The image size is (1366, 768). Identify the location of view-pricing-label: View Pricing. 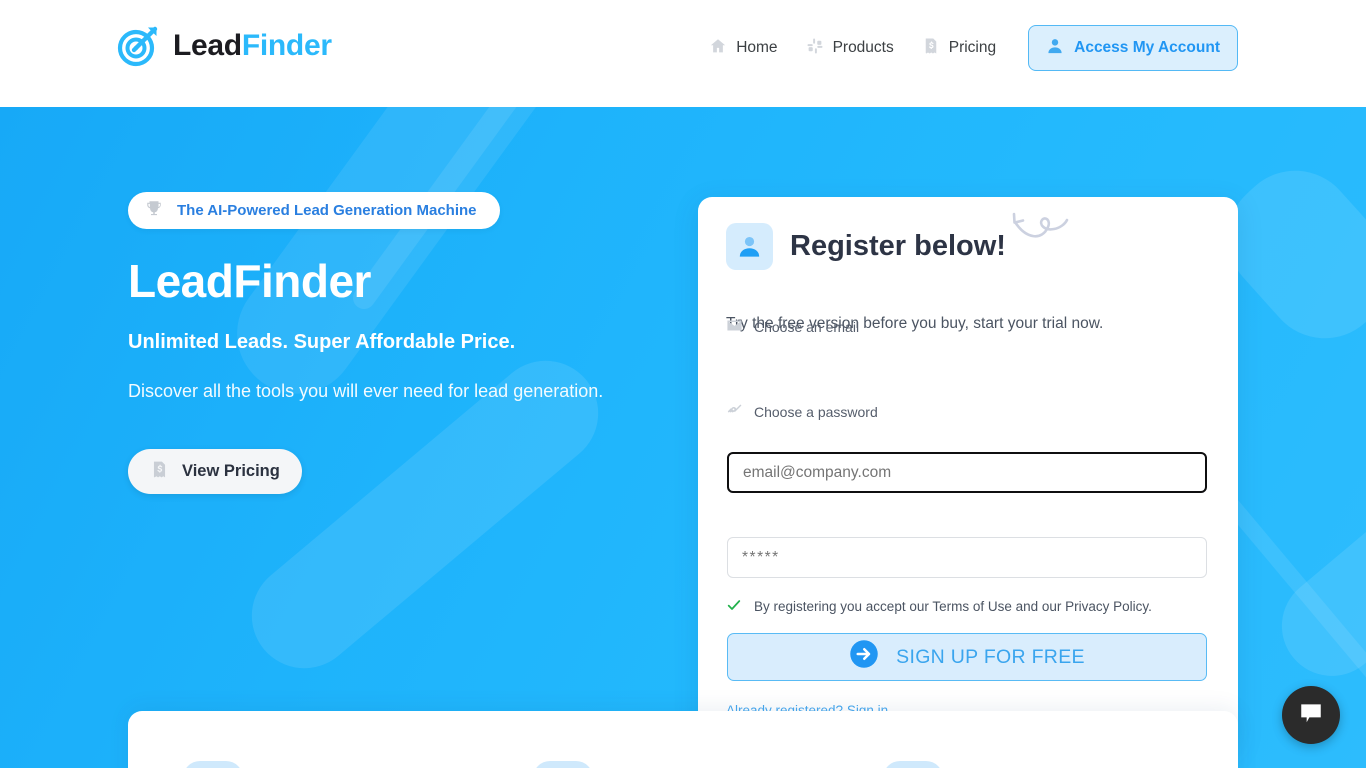
(231, 471).